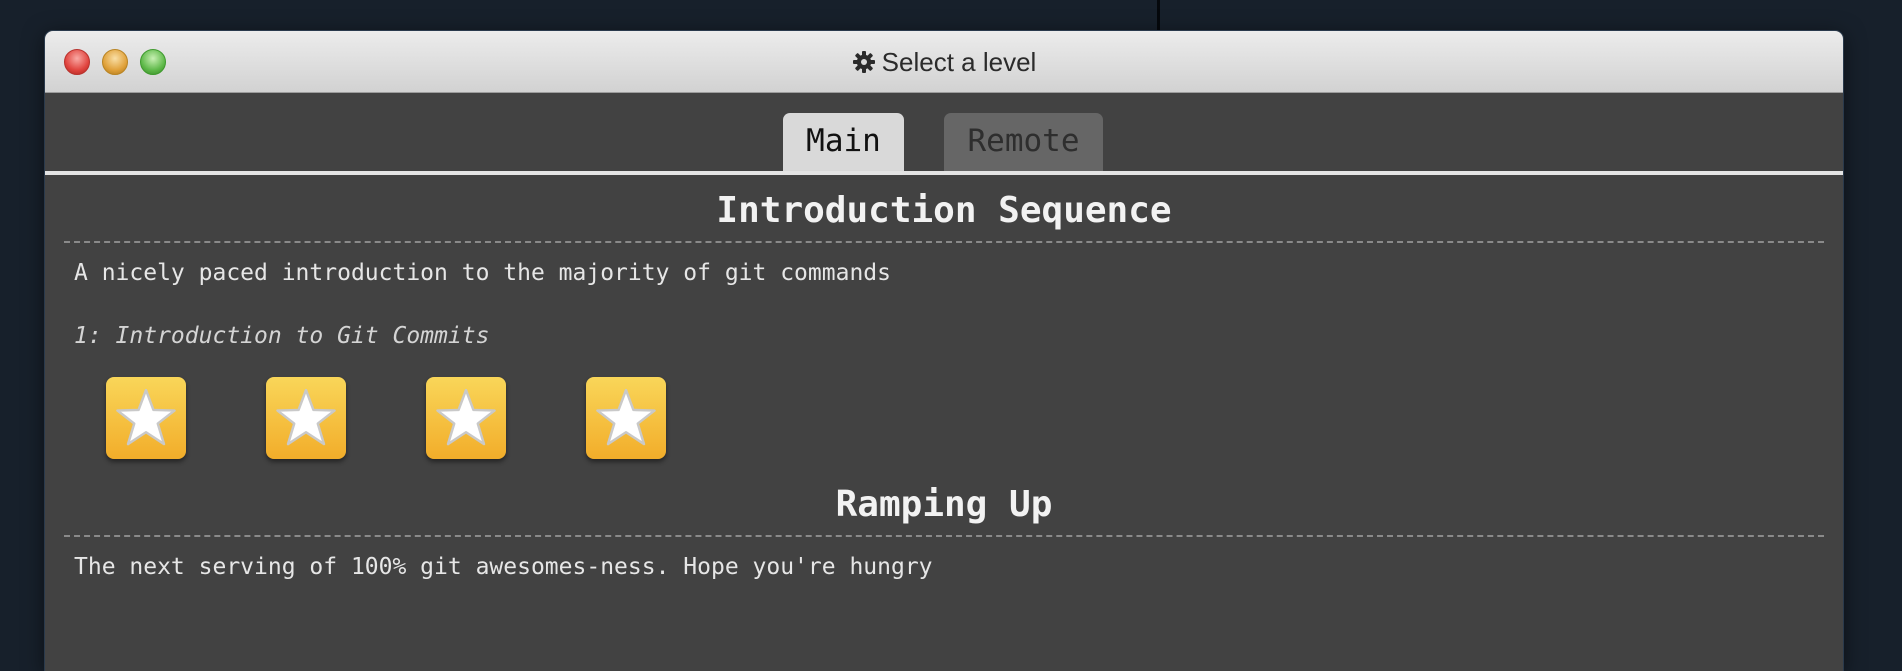 This screenshot has height=671, width=1902. Describe the element at coordinates (944, 210) in the screenshot. I see `sequence-title: Introduction Sequence` at that location.